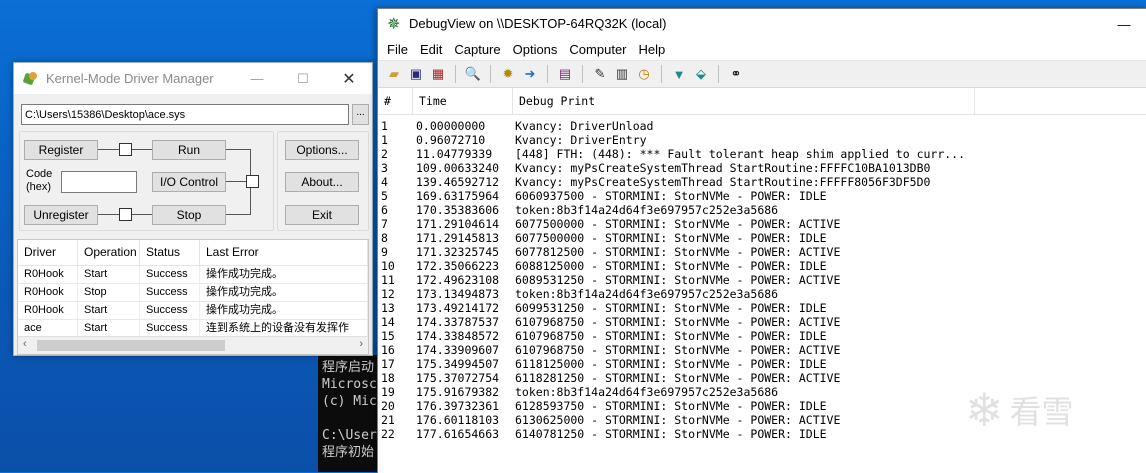 This screenshot has width=1146, height=473. I want to click on table-row: 1 0.96072710 Kvancy: DriverEntry, so click(762, 140).